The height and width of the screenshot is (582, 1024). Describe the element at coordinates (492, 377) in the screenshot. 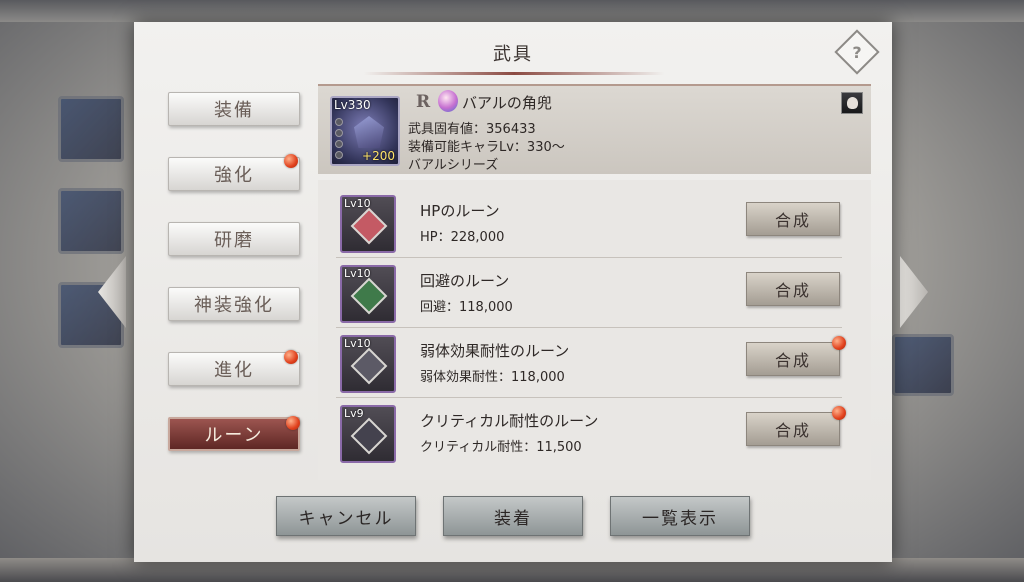

I see `rune-stat: 弱体効果耐性：118,000` at that location.